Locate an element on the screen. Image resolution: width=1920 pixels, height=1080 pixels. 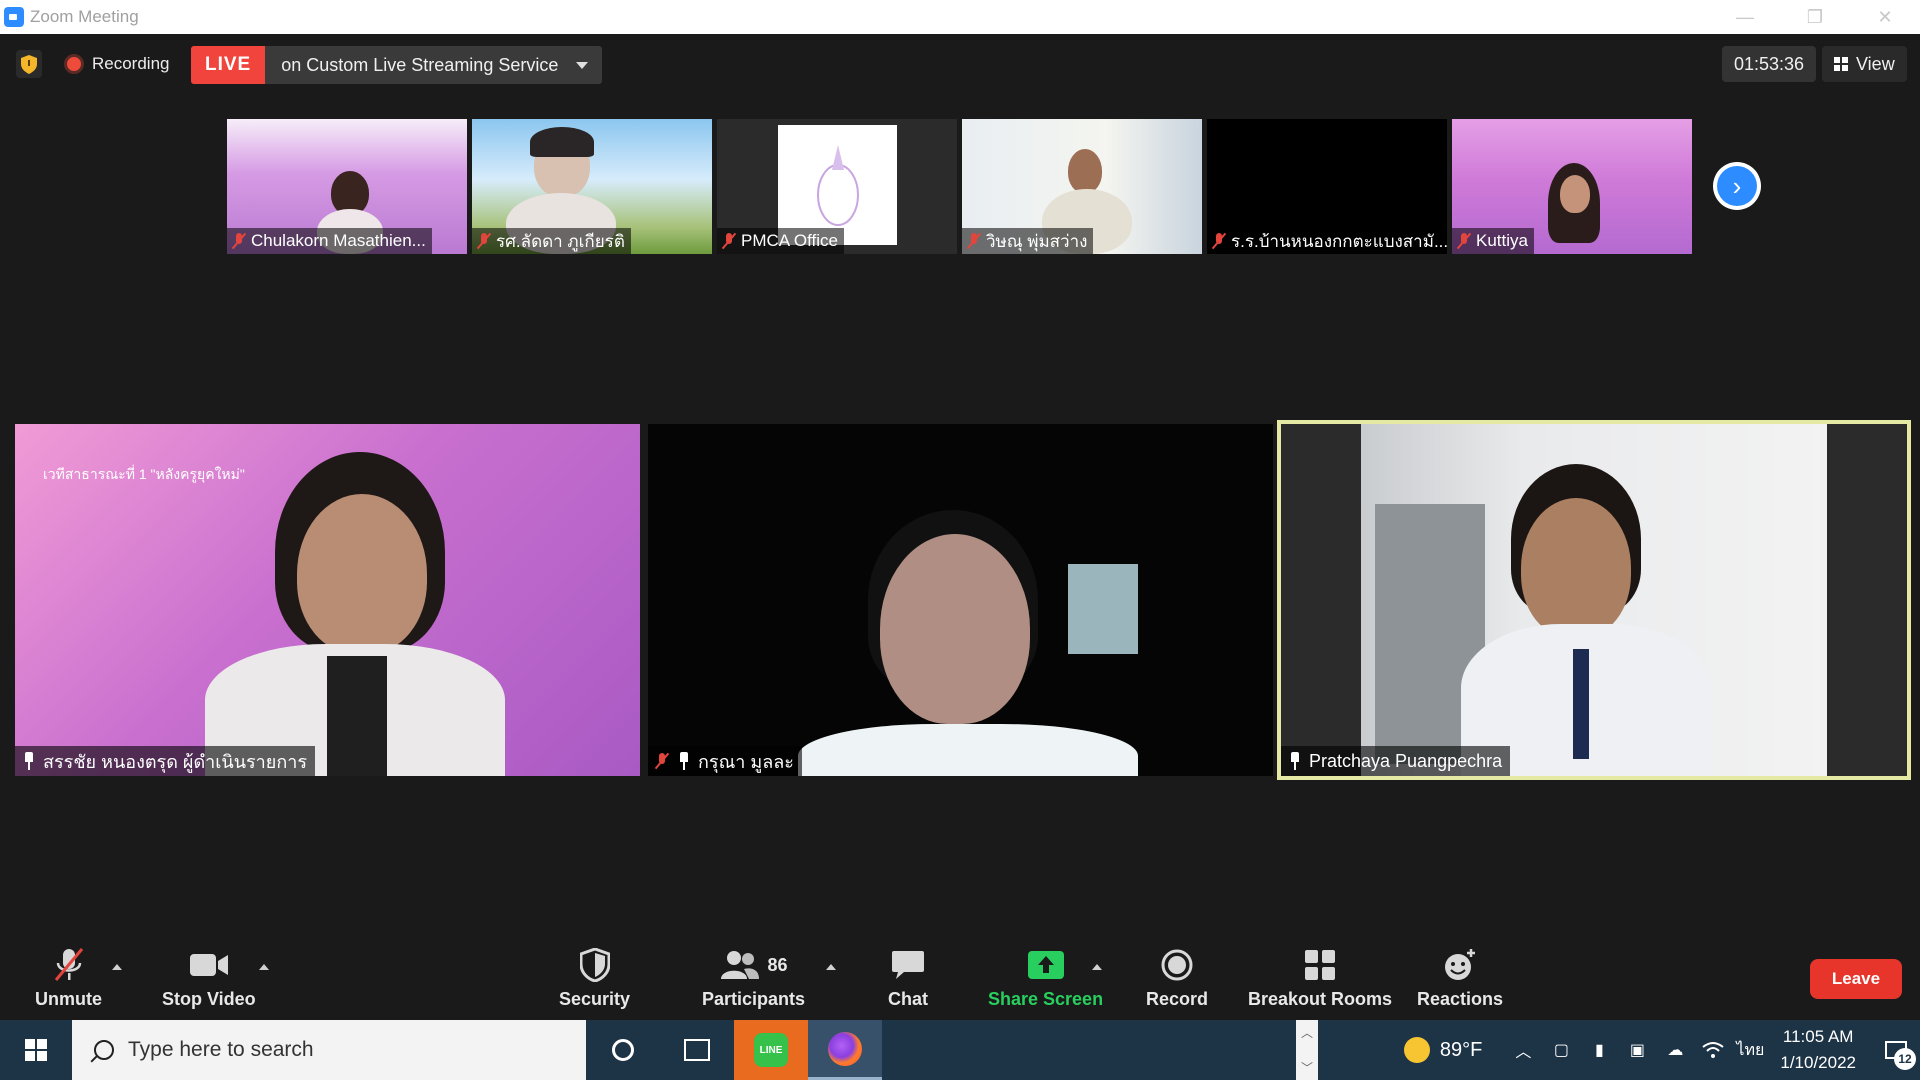
cortana-button is located at coordinates (623, 1050).